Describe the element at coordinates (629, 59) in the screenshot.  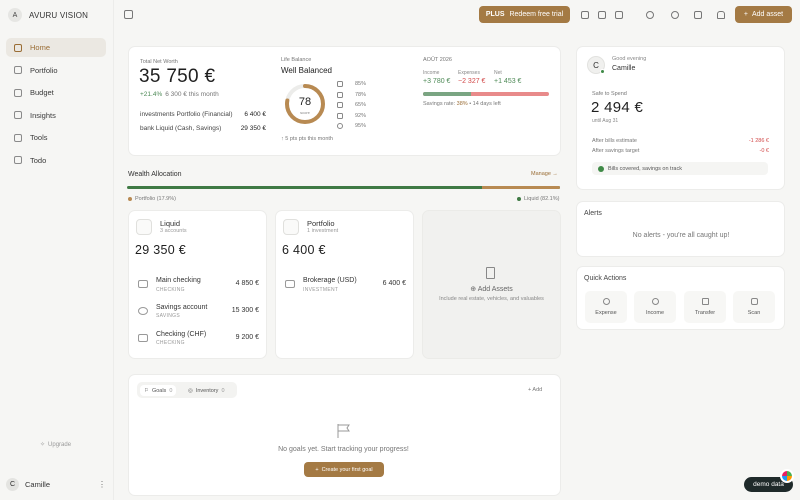
I see `greeting-text: Good evening` at that location.